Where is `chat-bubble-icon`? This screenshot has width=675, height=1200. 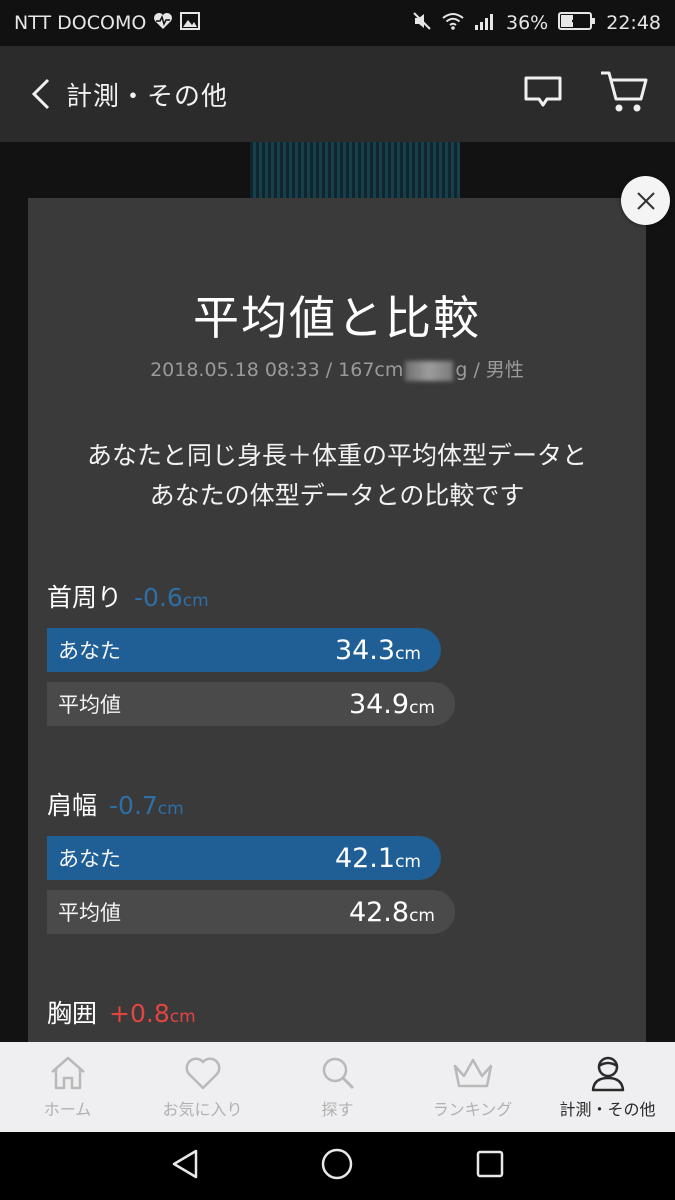 chat-bubble-icon is located at coordinates (543, 91).